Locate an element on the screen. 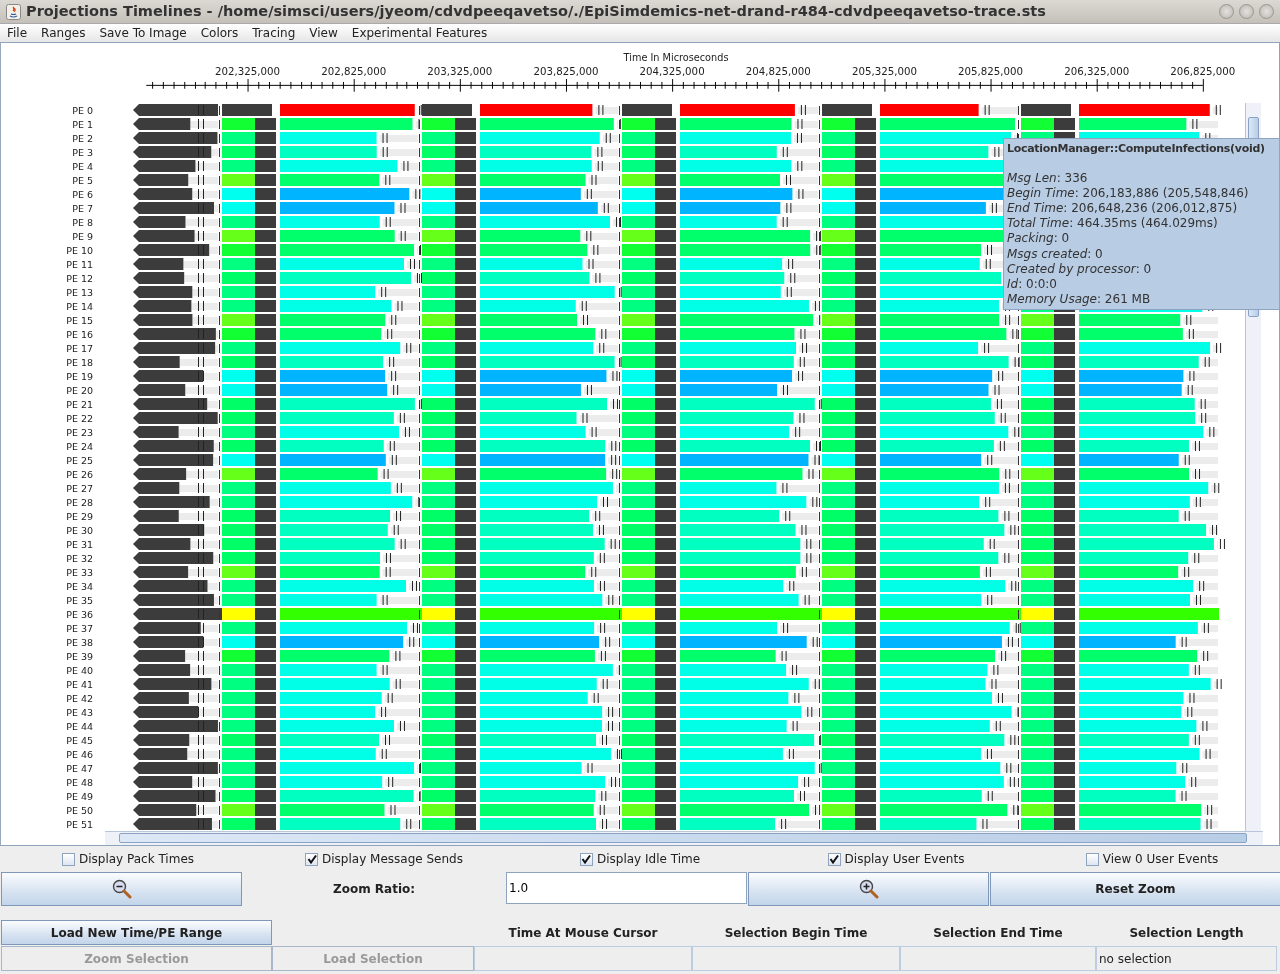 This screenshot has height=974, width=1280. checkbox-label: Display User Events is located at coordinates (904, 859).